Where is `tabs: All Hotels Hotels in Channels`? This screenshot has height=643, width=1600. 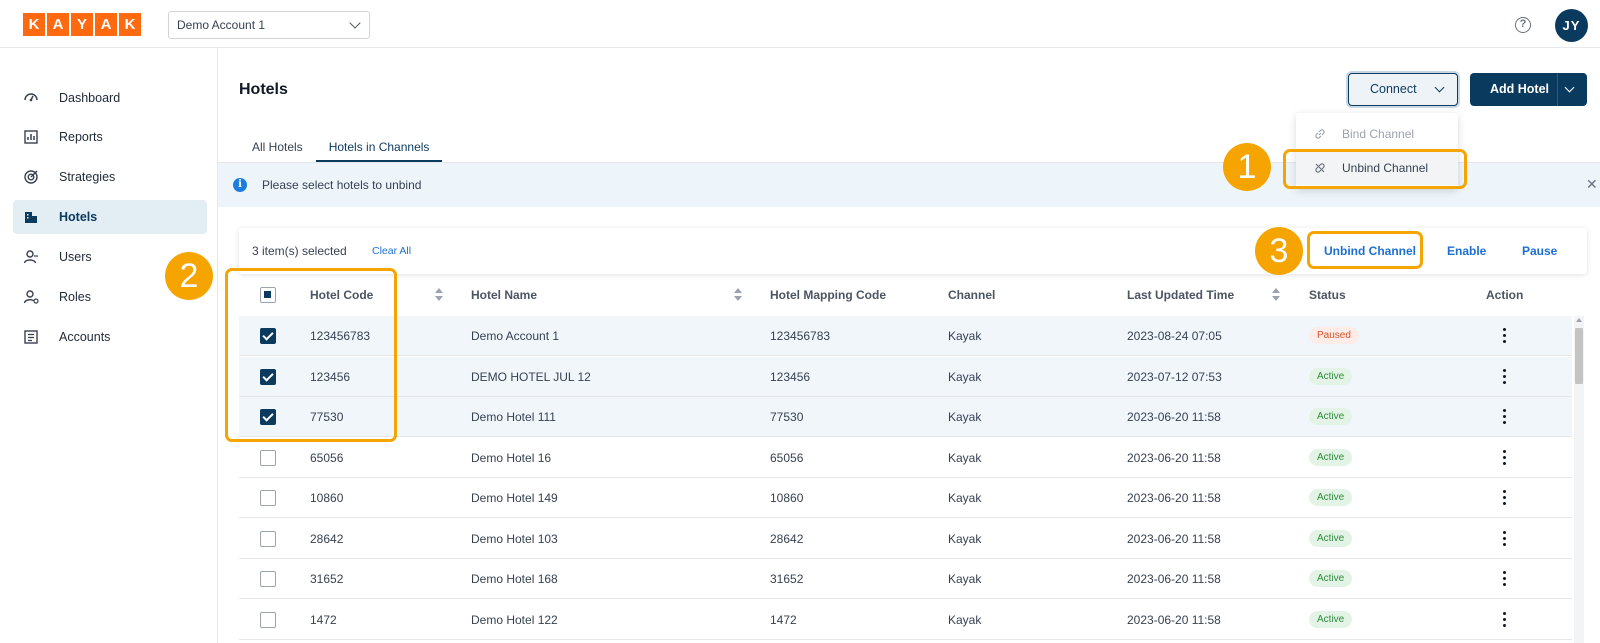
tabs: All Hotels Hotels in Channels is located at coordinates (341, 148).